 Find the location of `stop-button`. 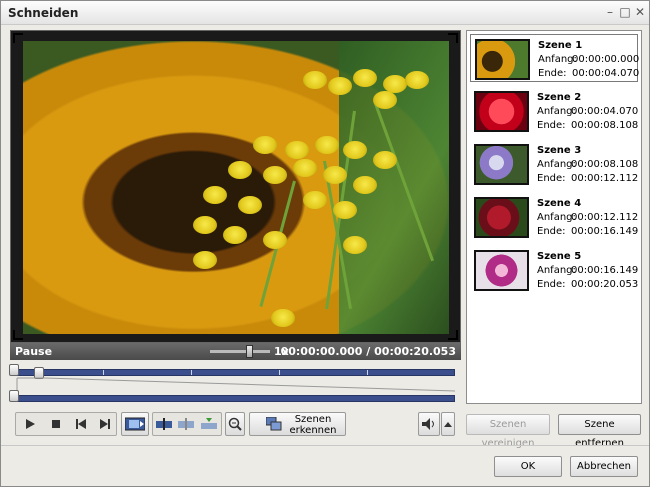

stop-button is located at coordinates (56, 424).